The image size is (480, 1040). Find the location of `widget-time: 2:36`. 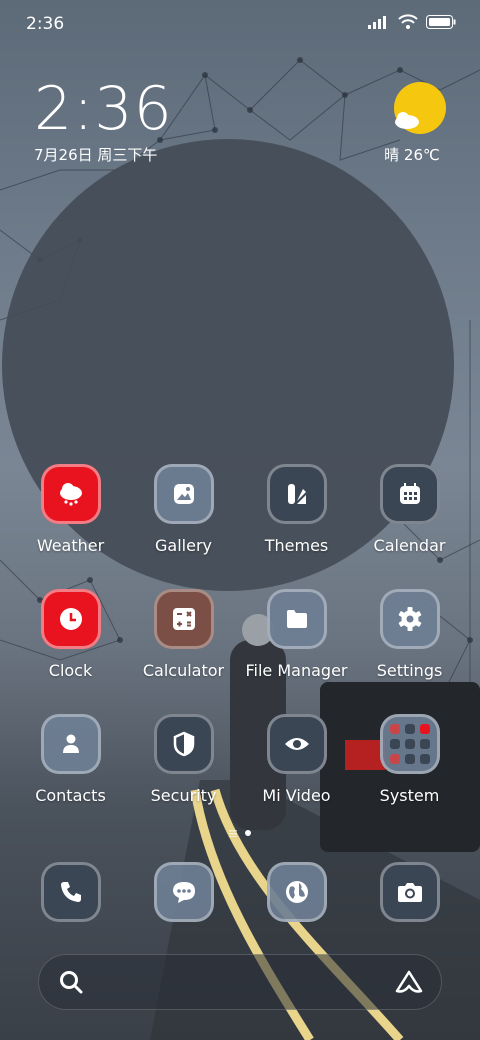

widget-time: 2:36 is located at coordinates (103, 109).